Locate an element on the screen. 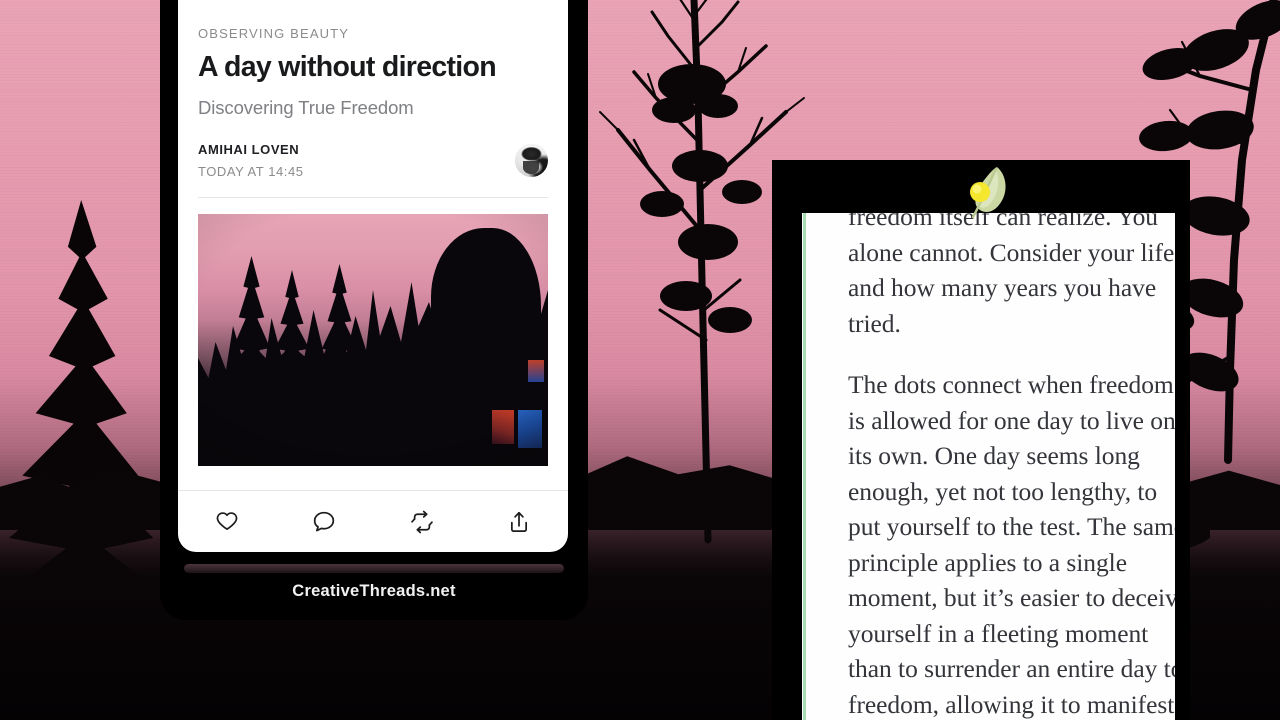 The width and height of the screenshot is (1280, 720). post-image is located at coordinates (373, 340).